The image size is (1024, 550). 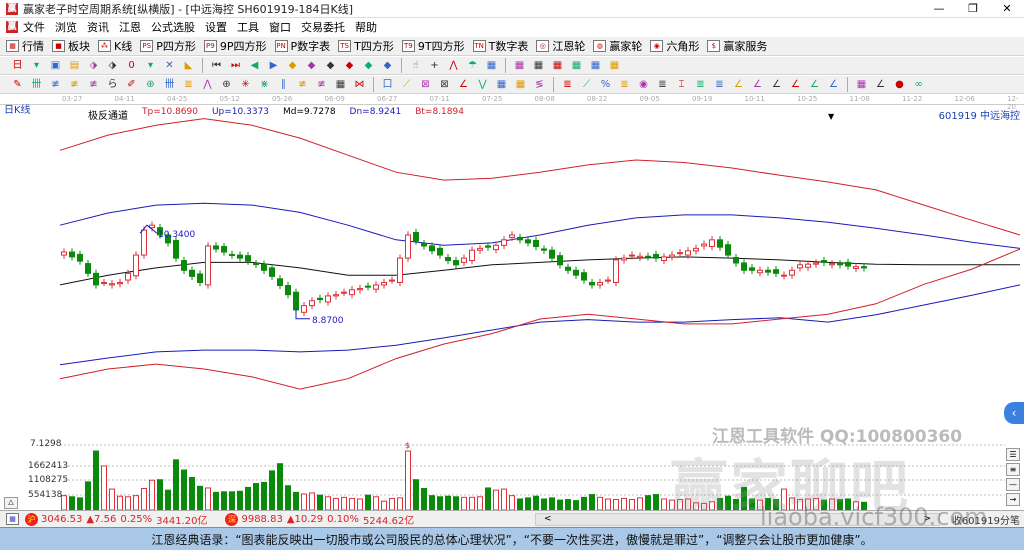 I want to click on tool-icon: ⌶, so click(x=681, y=84).